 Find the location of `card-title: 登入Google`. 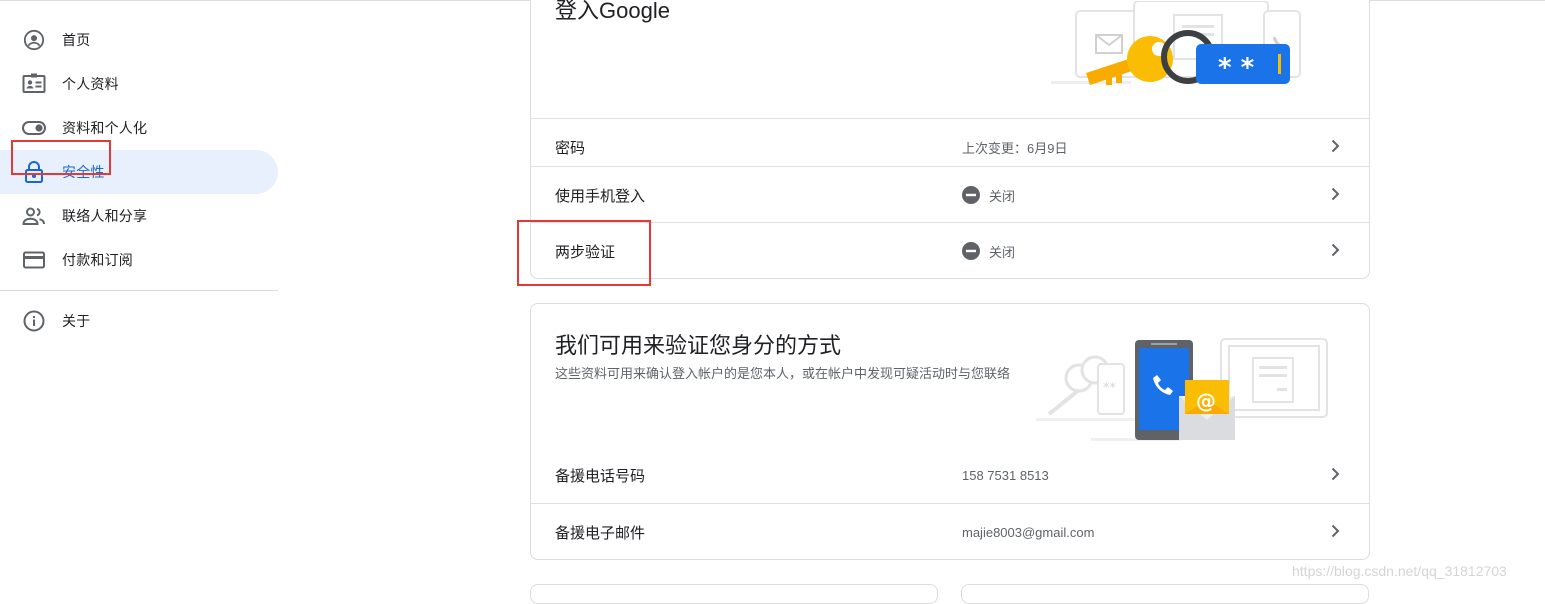

card-title: 登入Google is located at coordinates (612, 11).